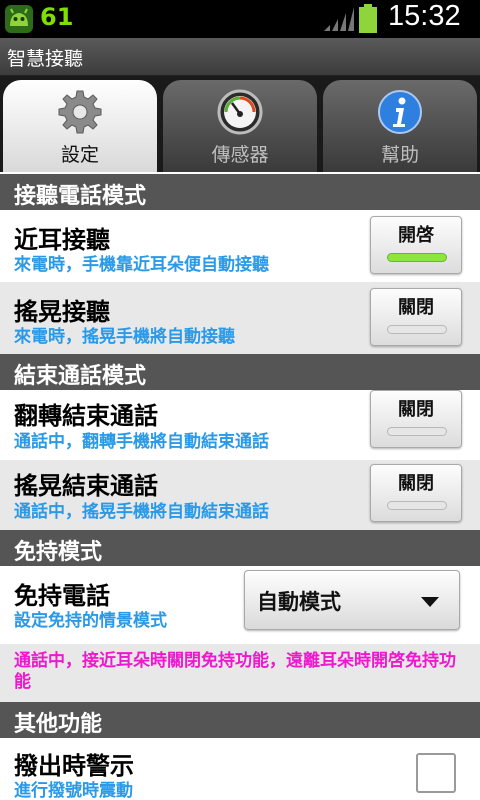 The width and height of the screenshot is (480, 800). Describe the element at coordinates (141, 265) in the screenshot. I see `setting-subtitle: 來電時，手機靠近耳朵便自動接聽` at that location.